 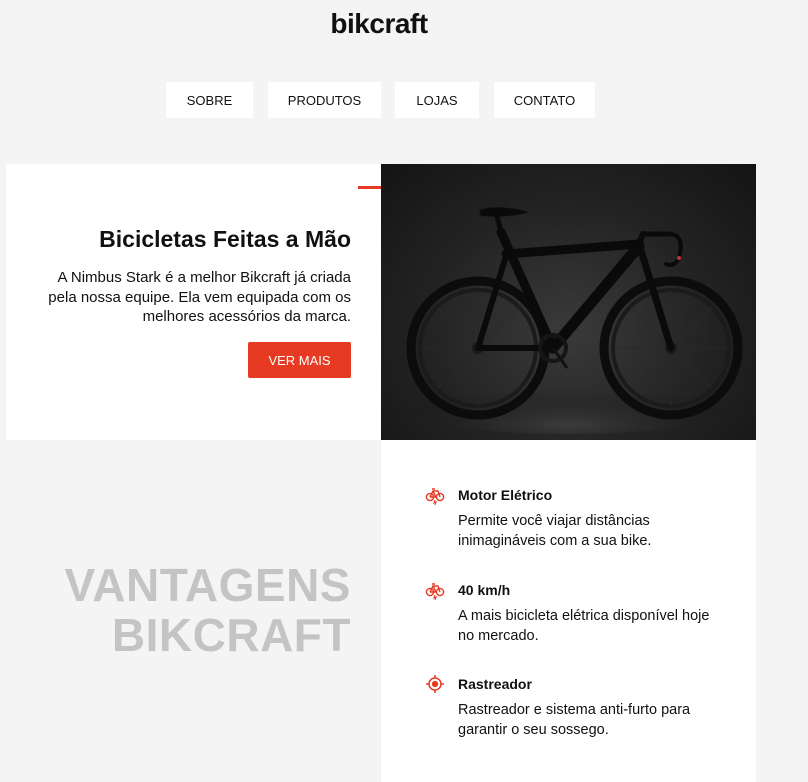 What do you see at coordinates (495, 684) in the screenshot?
I see `feature-title: Rastreador` at bounding box center [495, 684].